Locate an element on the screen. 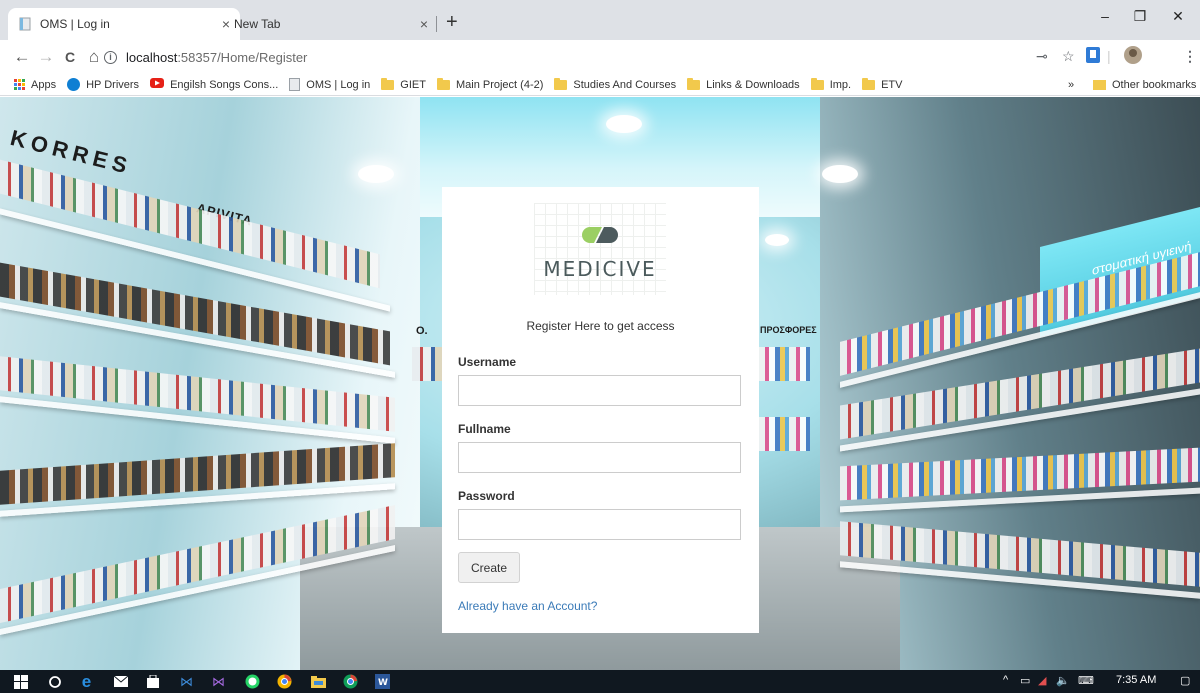 The height and width of the screenshot is (693, 1200). minimize-button: – is located at coordinates (1105, 16).